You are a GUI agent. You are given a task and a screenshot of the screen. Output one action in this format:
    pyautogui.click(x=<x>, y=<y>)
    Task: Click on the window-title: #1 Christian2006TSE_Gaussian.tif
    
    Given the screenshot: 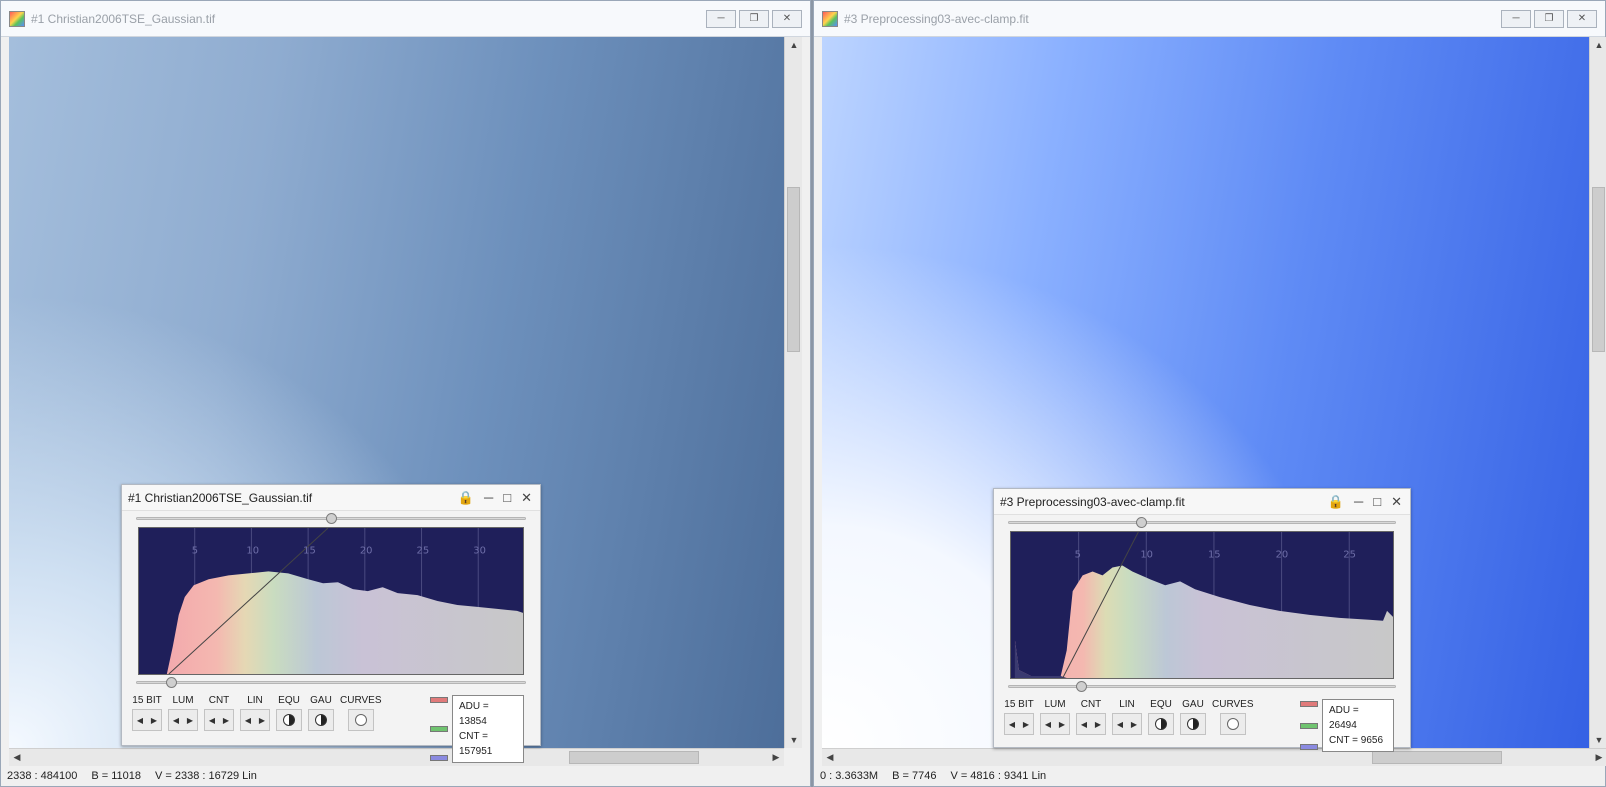 What is the action you would take?
    pyautogui.click(x=123, y=18)
    